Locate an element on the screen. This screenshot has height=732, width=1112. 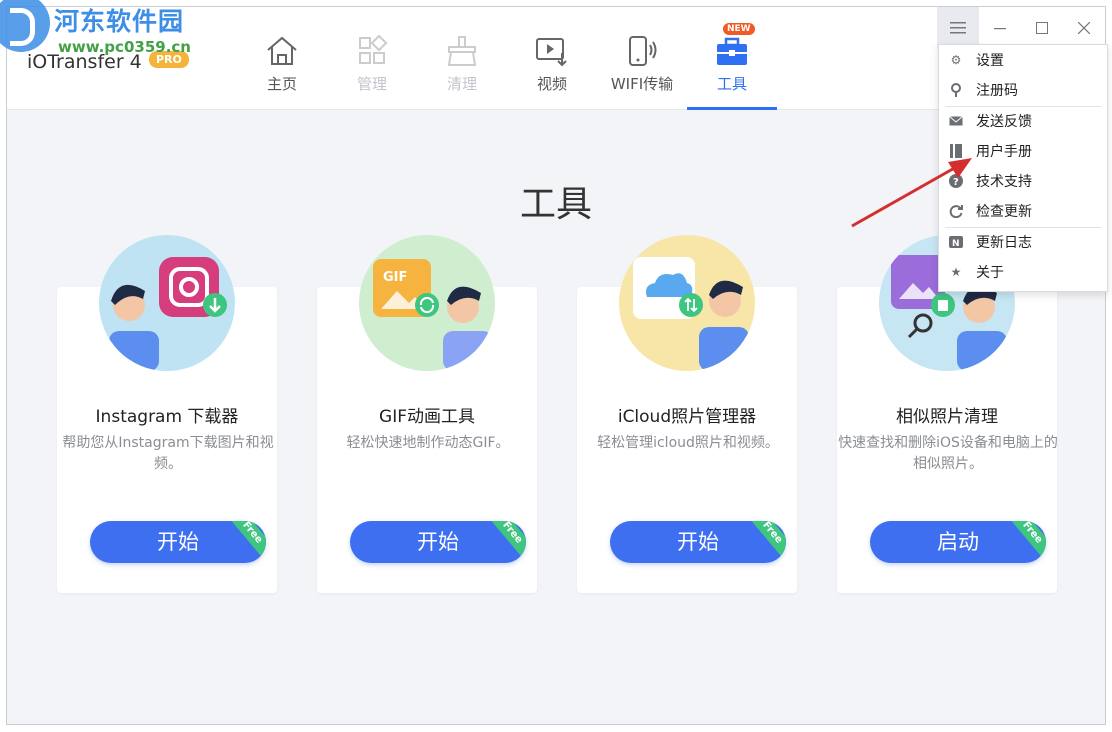
grid-icon is located at coordinates (373, 49).